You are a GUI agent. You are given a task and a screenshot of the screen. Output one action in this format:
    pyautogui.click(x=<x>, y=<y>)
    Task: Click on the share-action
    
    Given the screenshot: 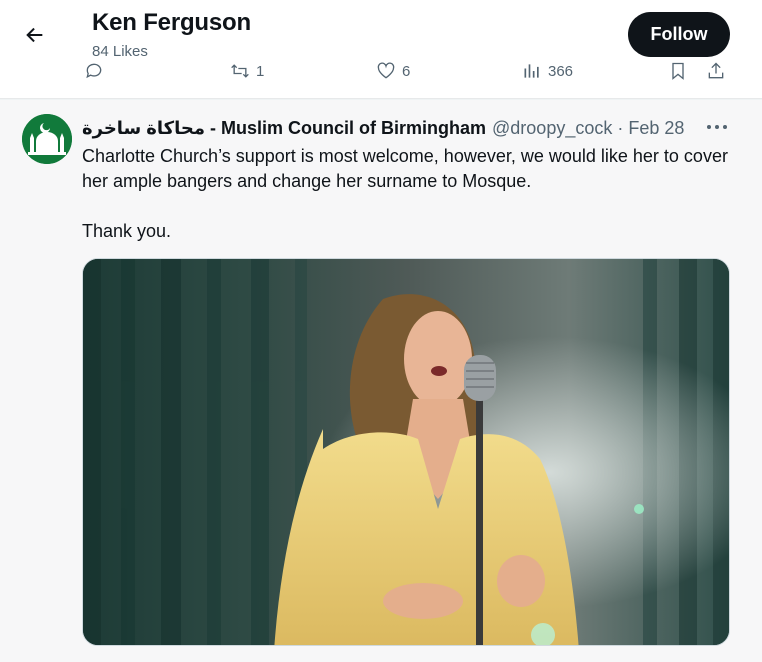 What is the action you would take?
    pyautogui.click(x=716, y=71)
    